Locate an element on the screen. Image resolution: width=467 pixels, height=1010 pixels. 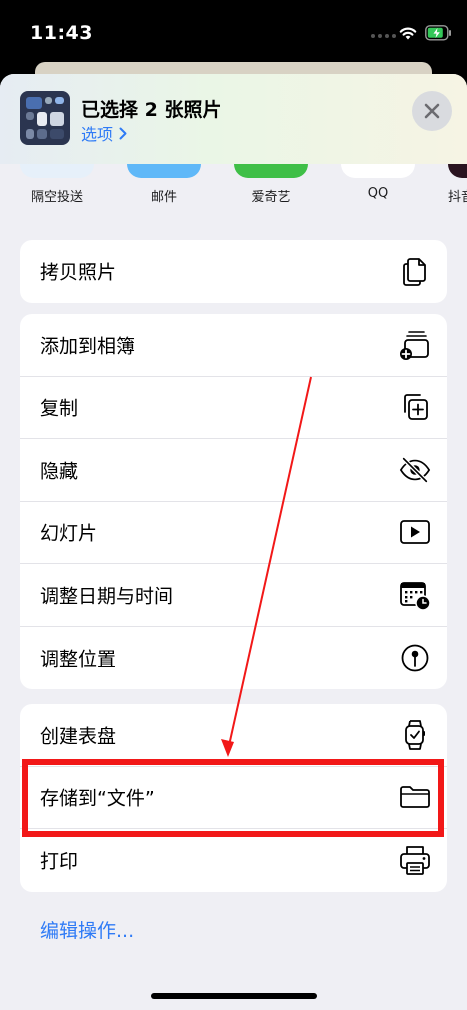
add-to-album-icon is located at coordinates (415, 345).